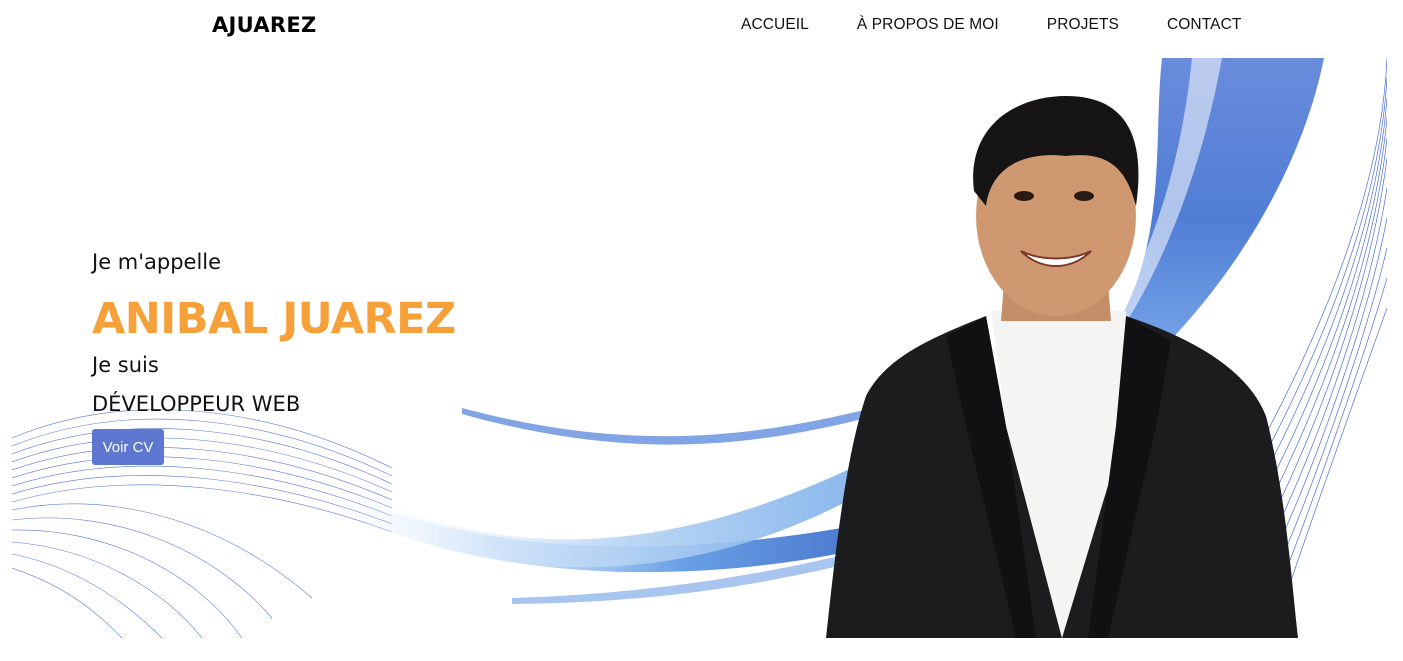  What do you see at coordinates (157, 262) in the screenshot?
I see `intro-text: Je m'appelle` at bounding box center [157, 262].